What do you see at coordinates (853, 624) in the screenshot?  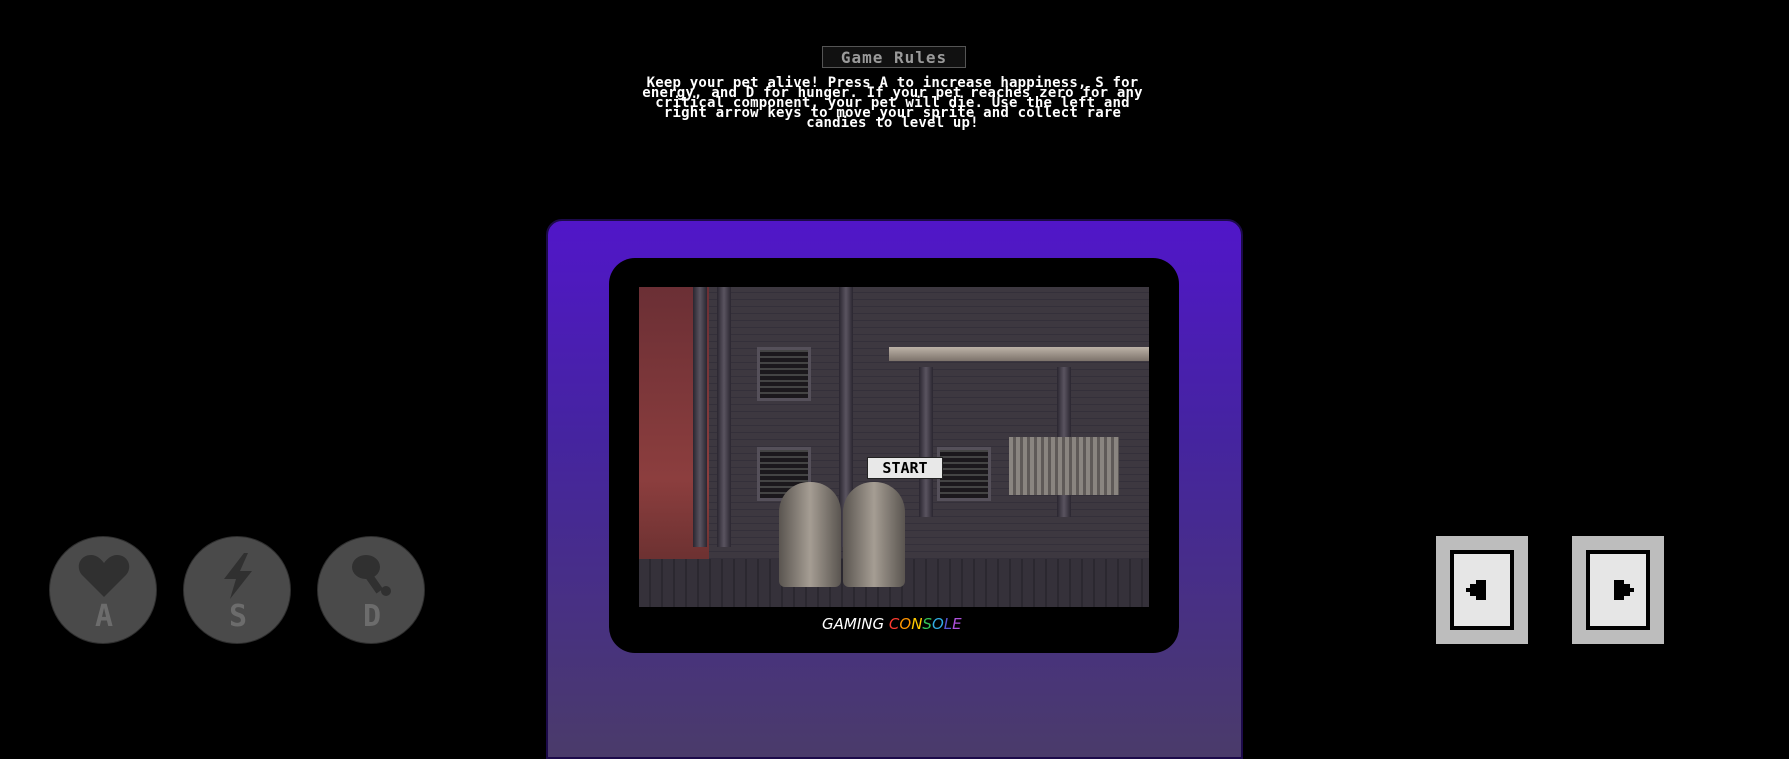 I see `brand-word-gaming: GAMING` at bounding box center [853, 624].